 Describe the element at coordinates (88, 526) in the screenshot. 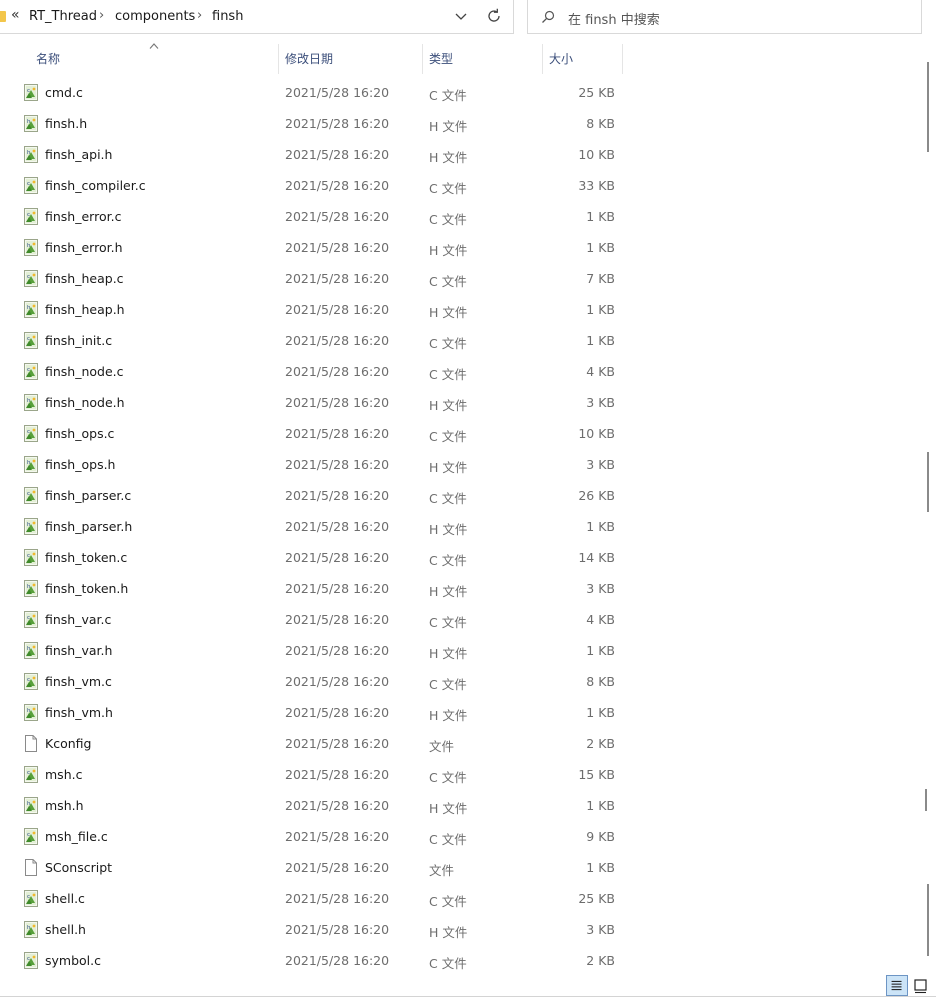

I see `file-name: finsh_parser.h` at that location.